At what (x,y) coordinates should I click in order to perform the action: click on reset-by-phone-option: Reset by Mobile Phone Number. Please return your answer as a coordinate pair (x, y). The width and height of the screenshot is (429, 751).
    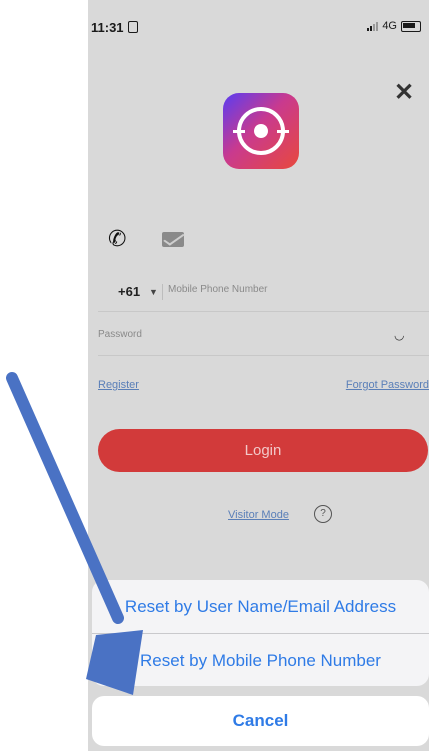
    Looking at the image, I should click on (260, 660).